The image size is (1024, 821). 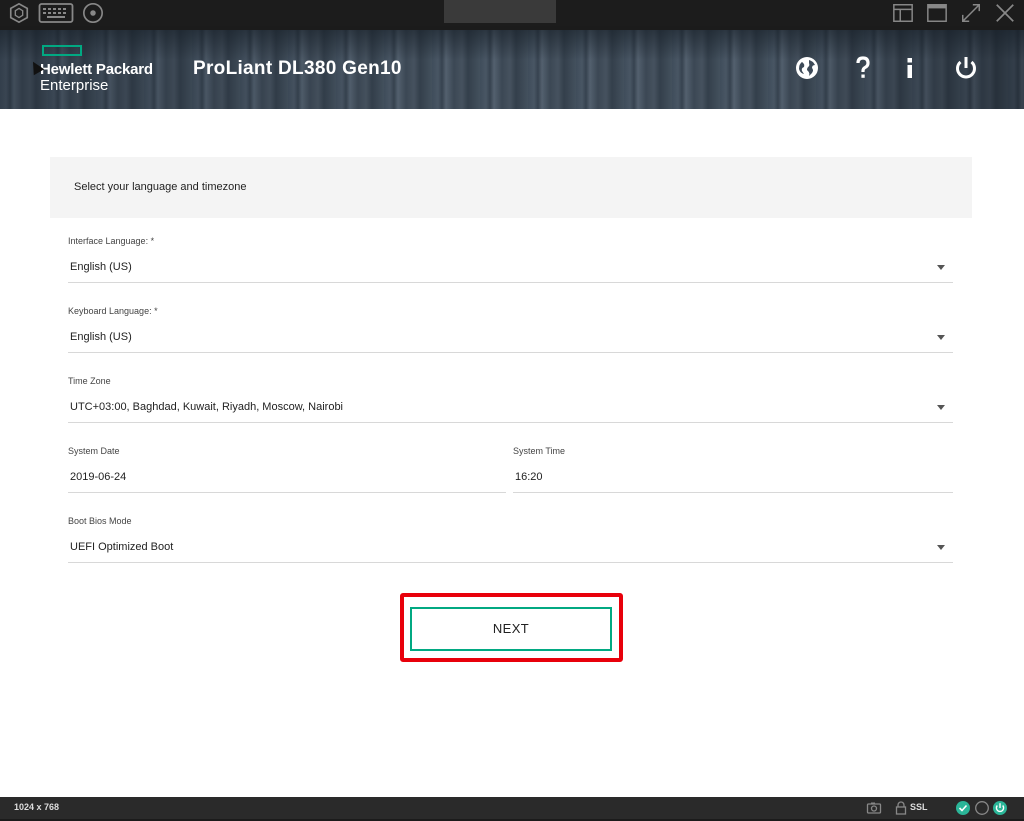 What do you see at coordinates (733, 471) in the screenshot?
I see `system-time-field: System Time 16:20` at bounding box center [733, 471].